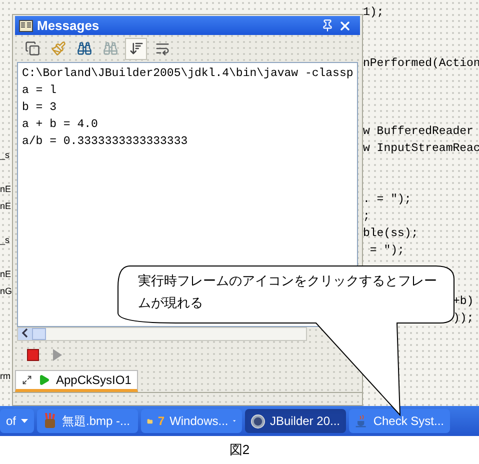  I want to click on window-title: Messages, so click(68, 25).